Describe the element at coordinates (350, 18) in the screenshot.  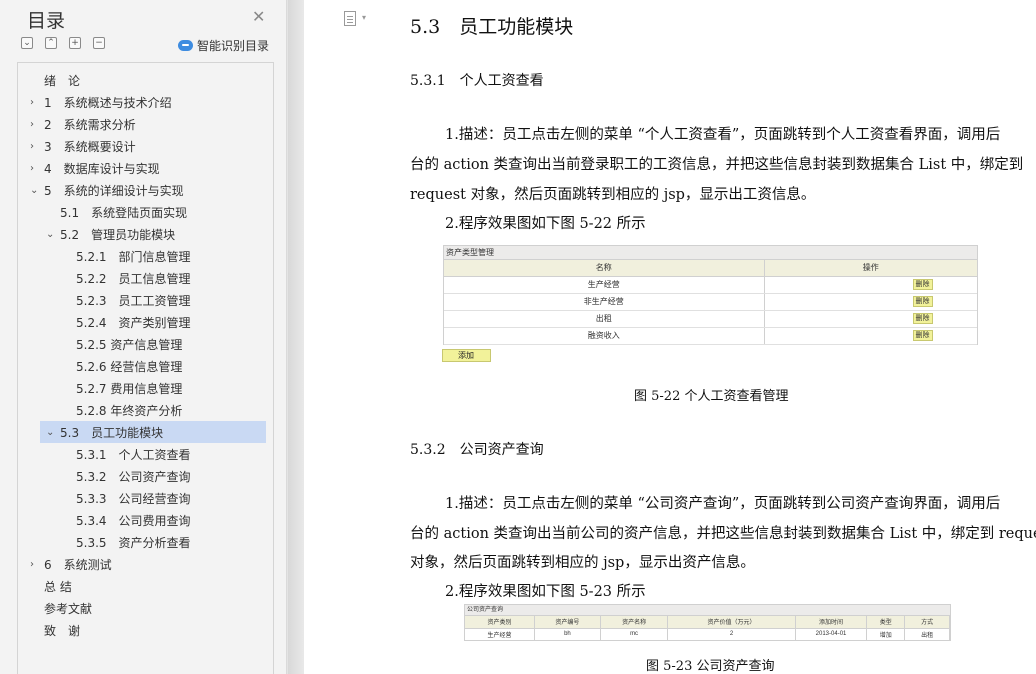
I see `document-icon` at that location.